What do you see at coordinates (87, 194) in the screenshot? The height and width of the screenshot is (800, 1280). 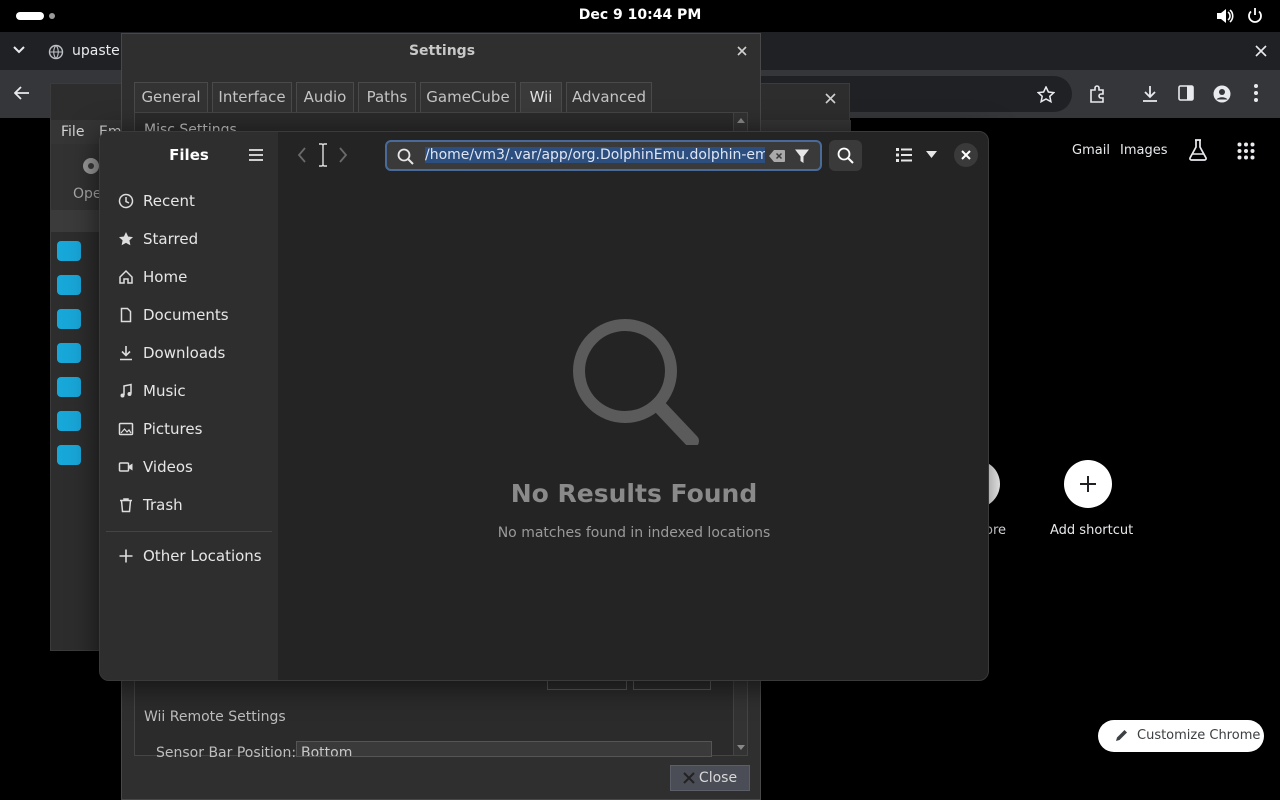 I see `toolbar-open-label: Ope` at bounding box center [87, 194].